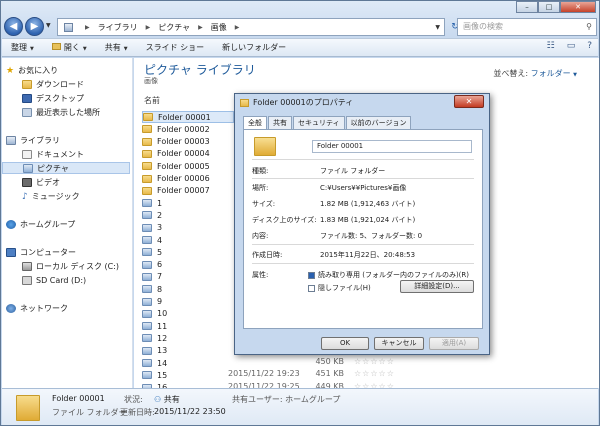 The width and height of the screenshot is (600, 426). What do you see at coordinates (32, 49) in the screenshot?
I see `chevron-down-icon: ▼` at bounding box center [32, 49].